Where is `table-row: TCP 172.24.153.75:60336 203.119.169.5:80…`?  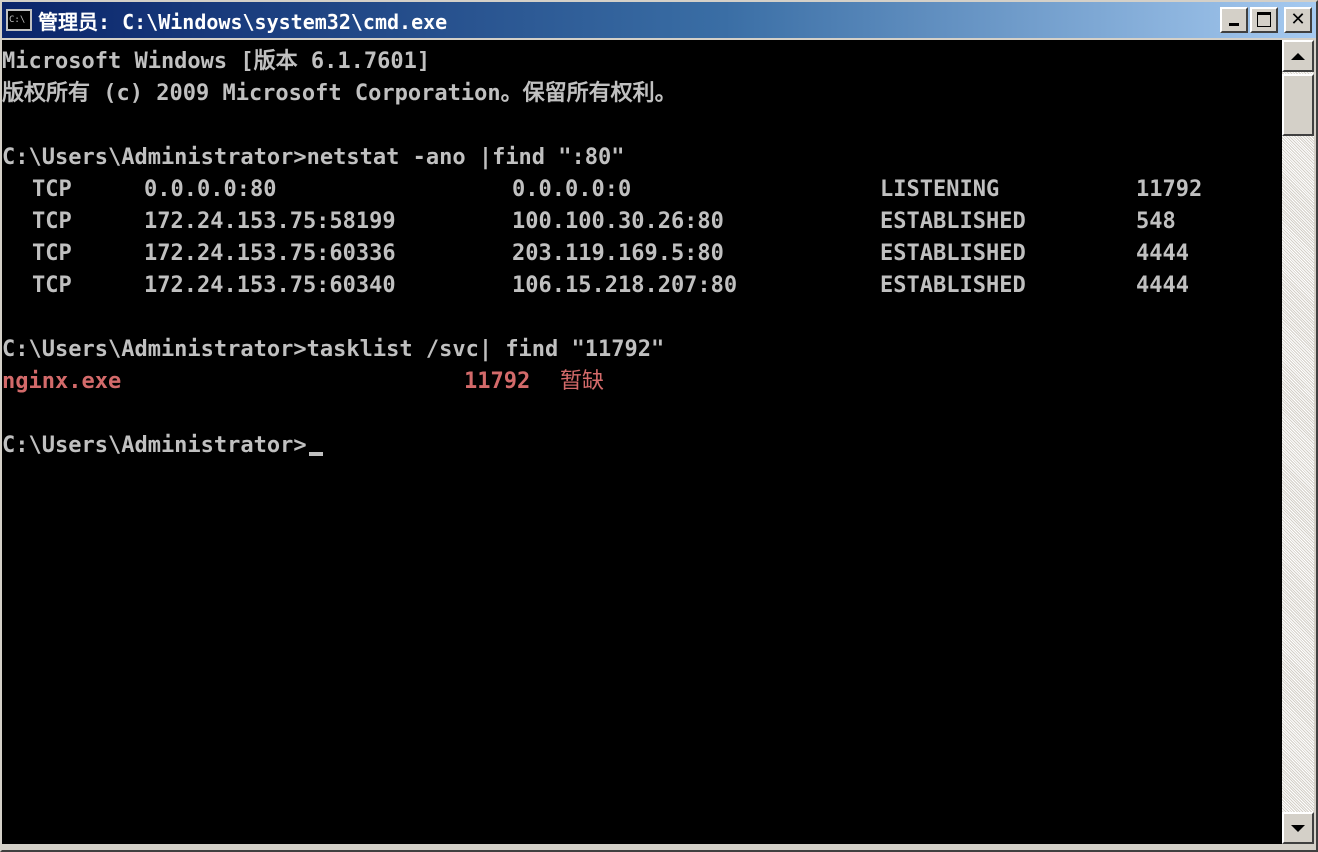
table-row: TCP 172.24.153.75:60336 203.119.169.5:80… is located at coordinates (642, 254).